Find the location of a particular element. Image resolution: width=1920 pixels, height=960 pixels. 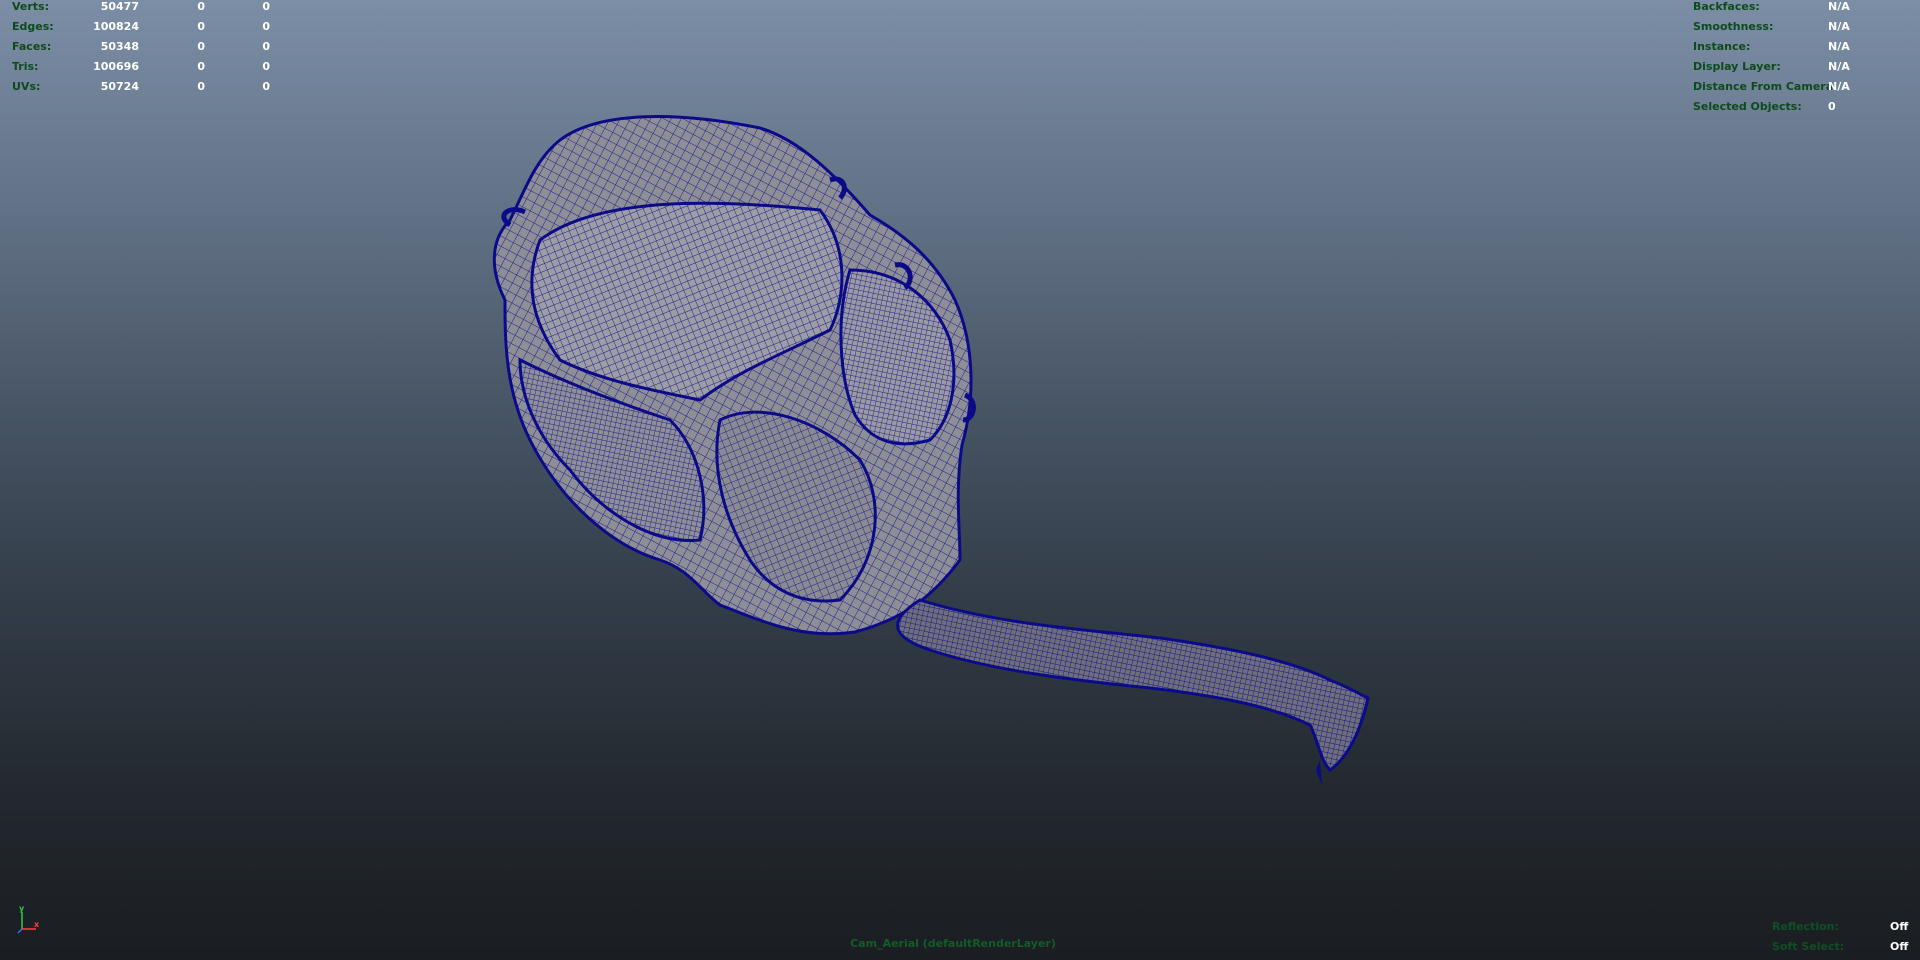

poly-stat-row: Verts: 50477 0 0 is located at coordinates (152, 8).